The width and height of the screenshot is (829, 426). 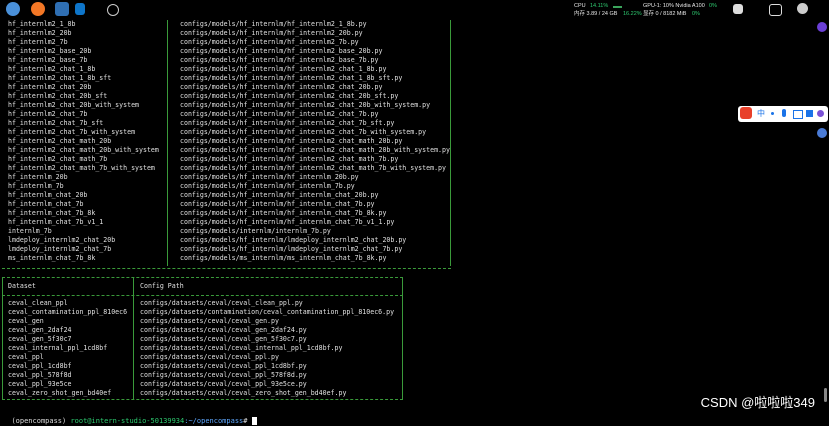 I want to click on models-table-border-mid, so click(x=167, y=143).